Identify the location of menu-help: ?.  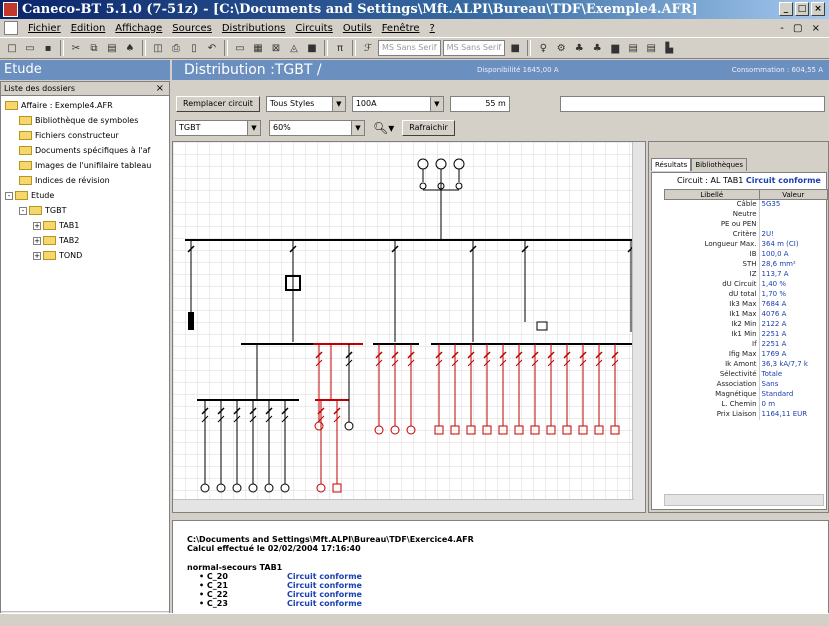
(432, 28).